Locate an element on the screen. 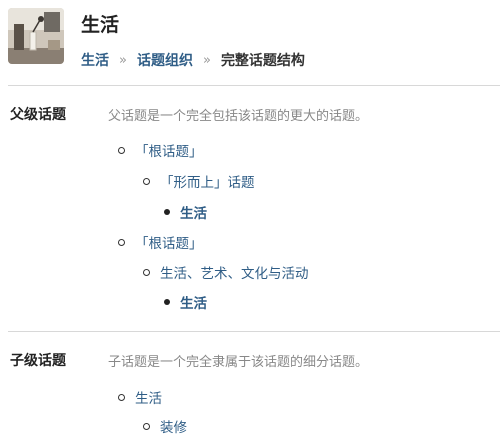  parent-section-label: 父级话题 is located at coordinates (38, 115).